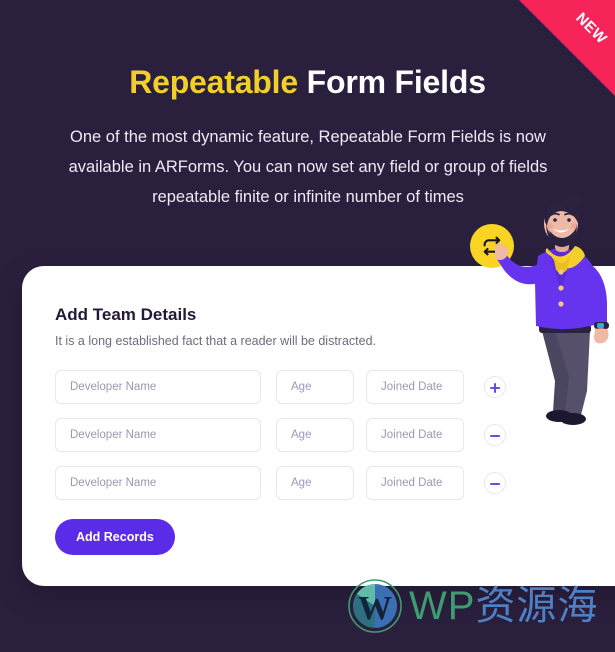  I want to click on new-ribbon: NEW, so click(567, 48).